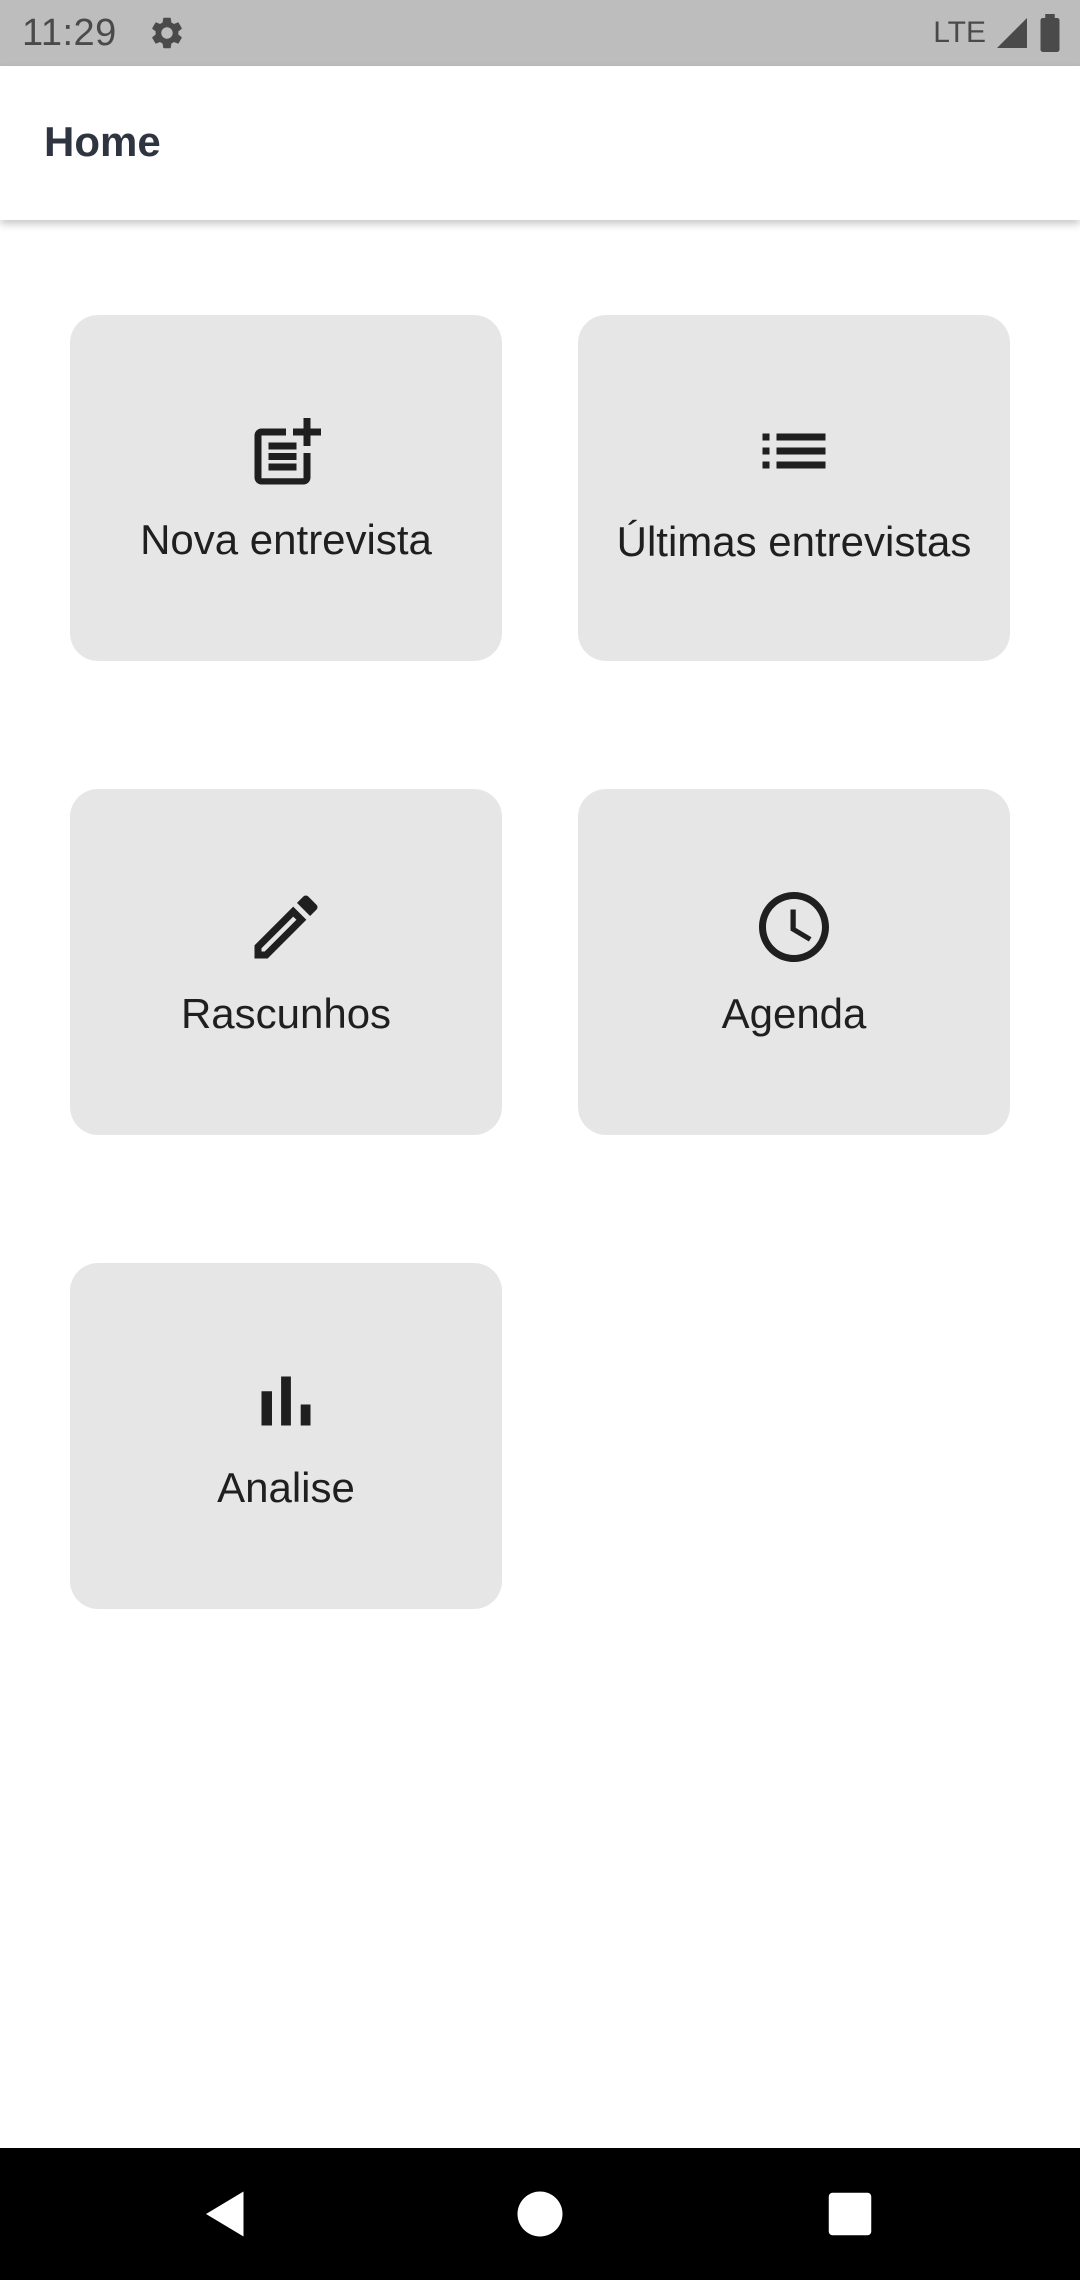  I want to click on tile-nova-entrevista: Nova entrevista, so click(286, 488).